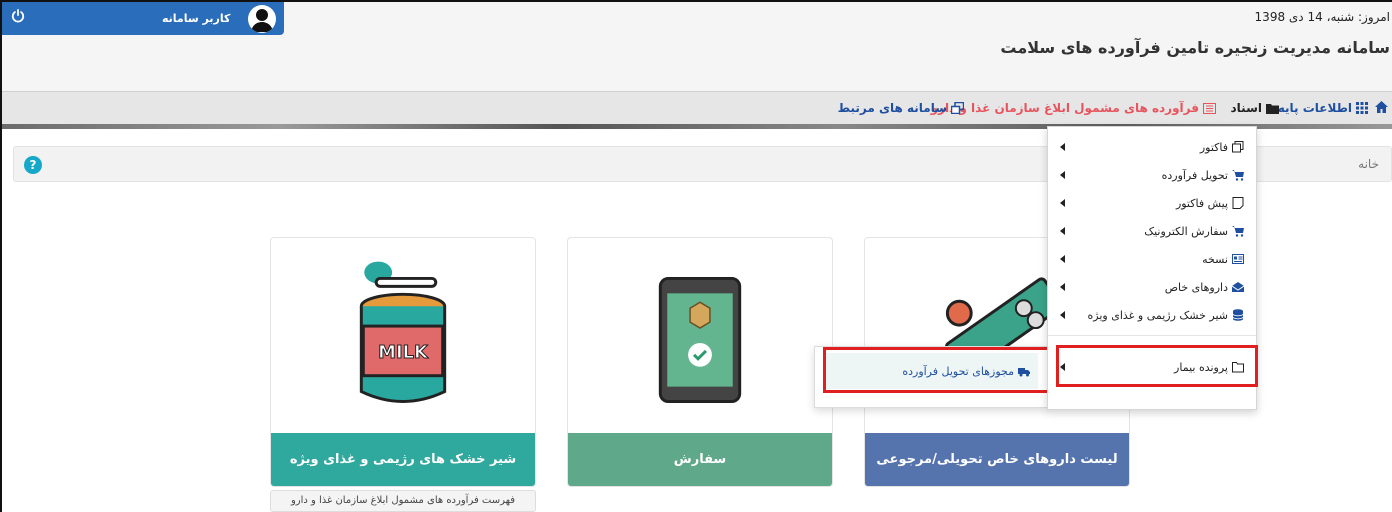 The width and height of the screenshot is (1392, 512). What do you see at coordinates (1314, 108) in the screenshot?
I see `nav-base-info-label: اطلاعات پایه` at bounding box center [1314, 108].